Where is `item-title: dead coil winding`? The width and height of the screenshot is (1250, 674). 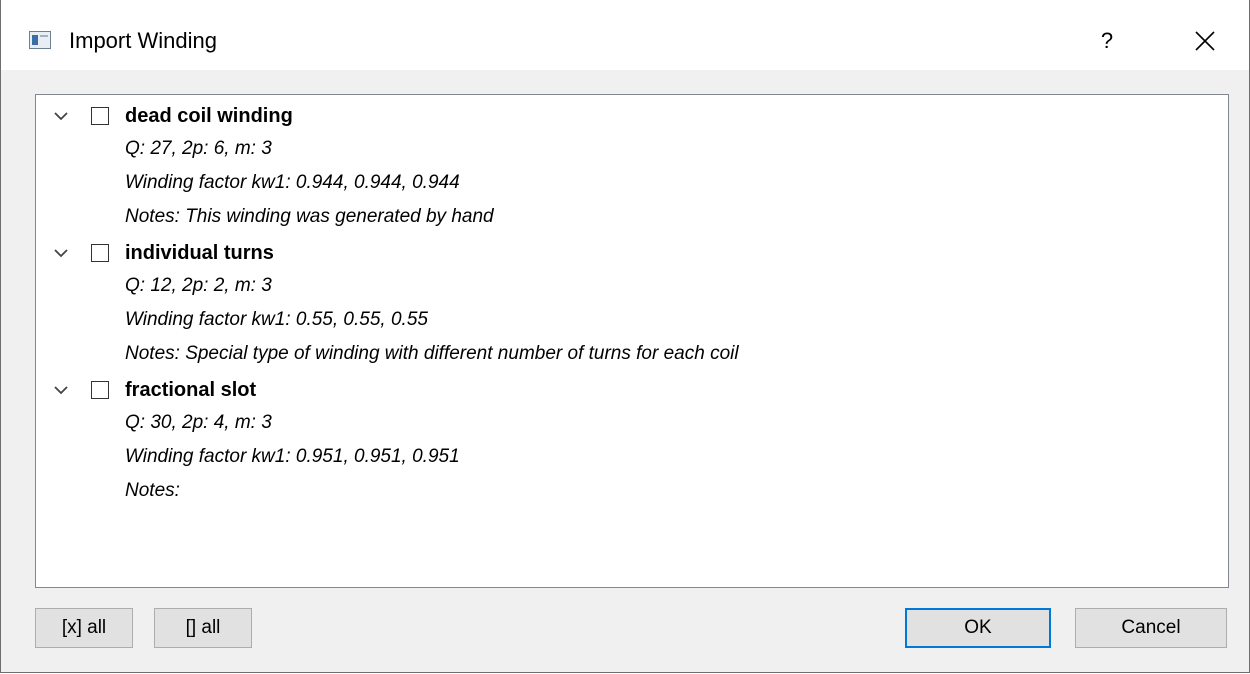
item-title: dead coil winding is located at coordinates (209, 116).